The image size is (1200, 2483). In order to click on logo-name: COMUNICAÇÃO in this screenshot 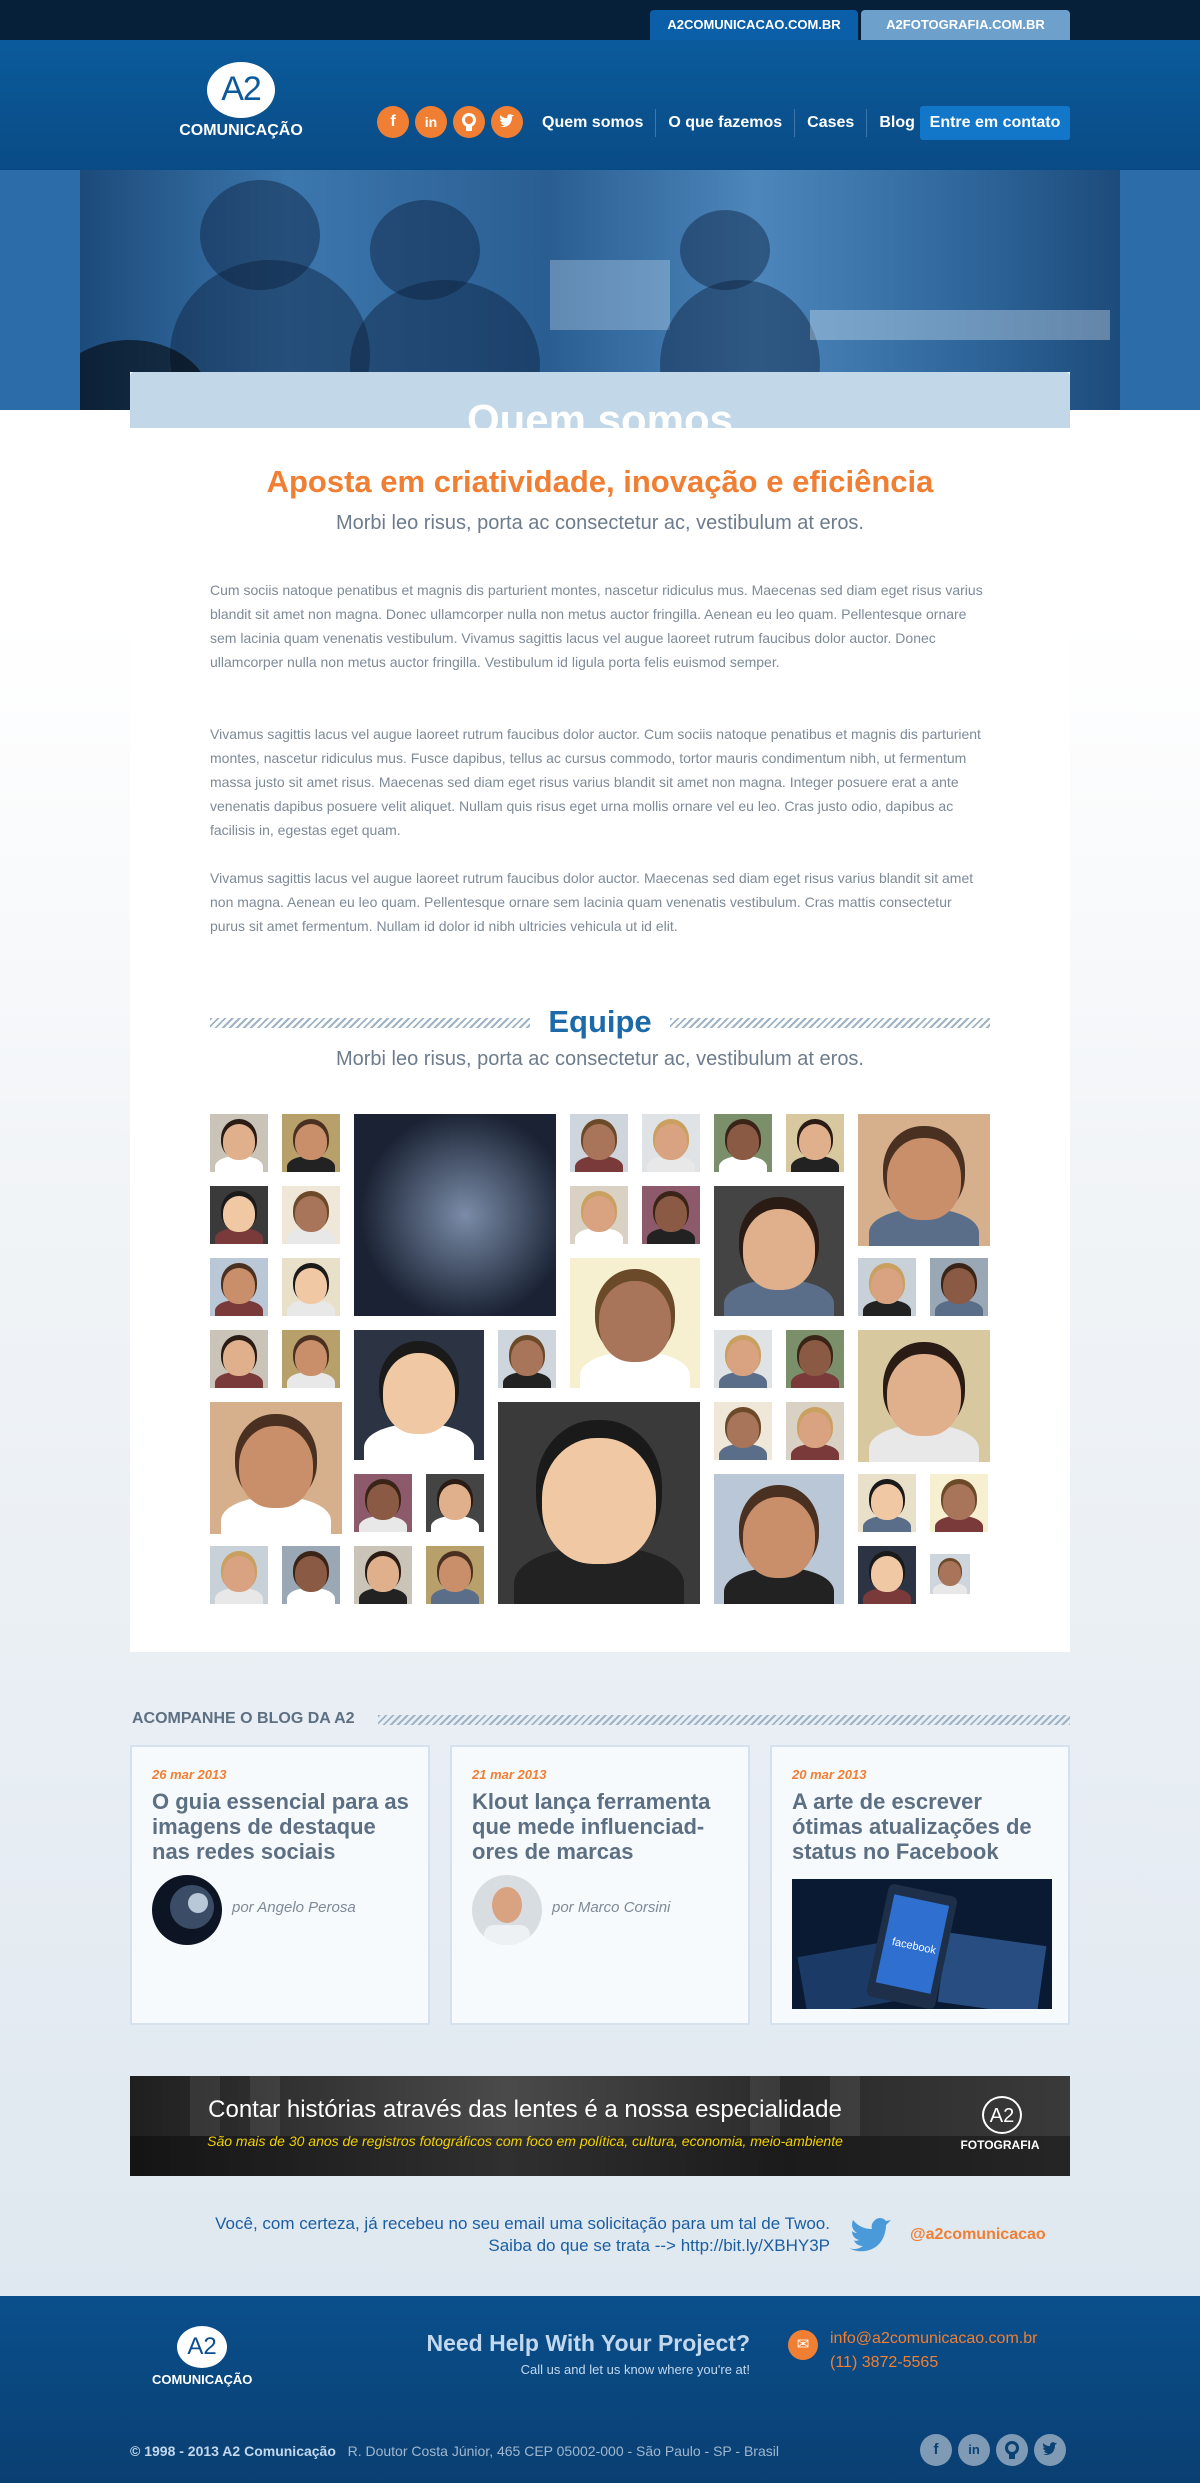, I will do `click(241, 130)`.